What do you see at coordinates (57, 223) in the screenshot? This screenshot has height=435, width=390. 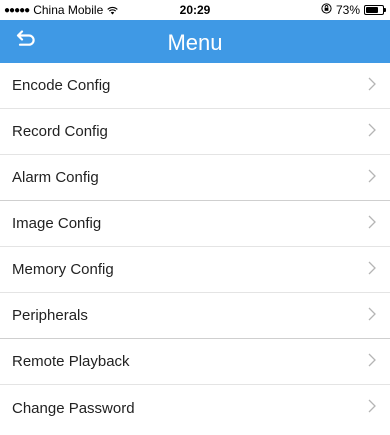 I see `menu-item-label: Image Config` at bounding box center [57, 223].